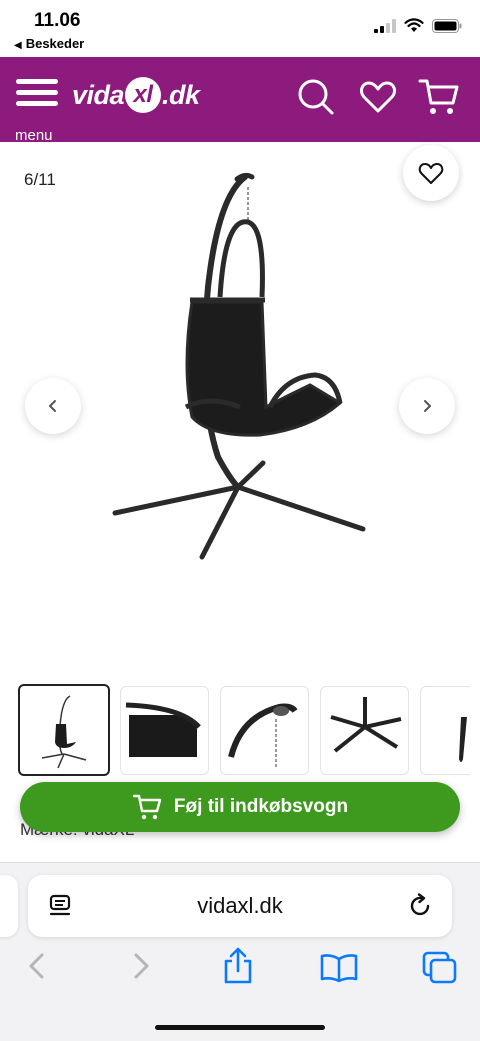 The width and height of the screenshot is (480, 1041). I want to click on url-text: vidaxl.dk, so click(240, 905).